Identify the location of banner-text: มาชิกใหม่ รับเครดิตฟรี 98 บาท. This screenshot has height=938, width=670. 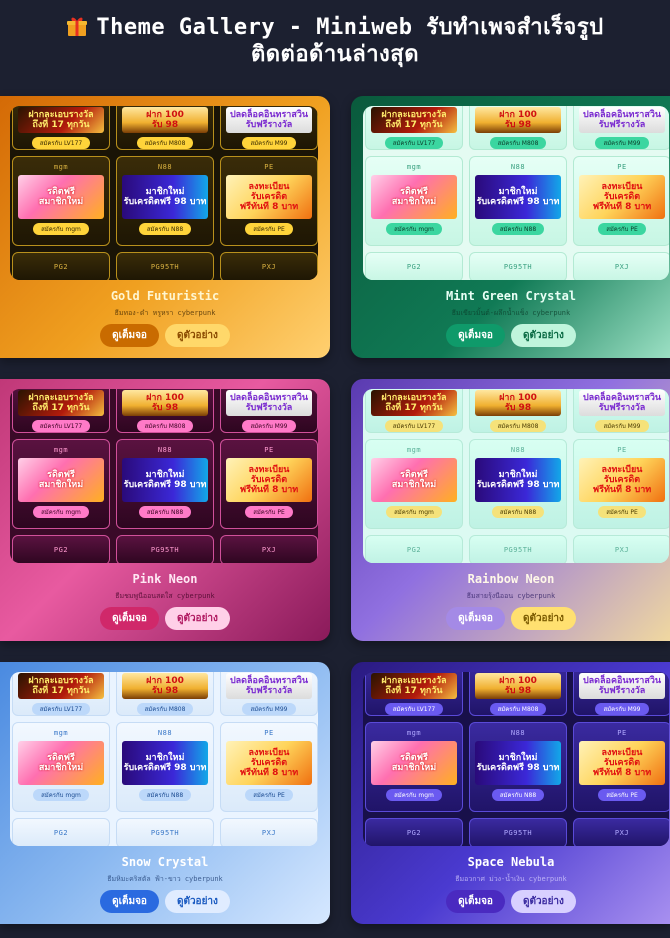
(165, 197).